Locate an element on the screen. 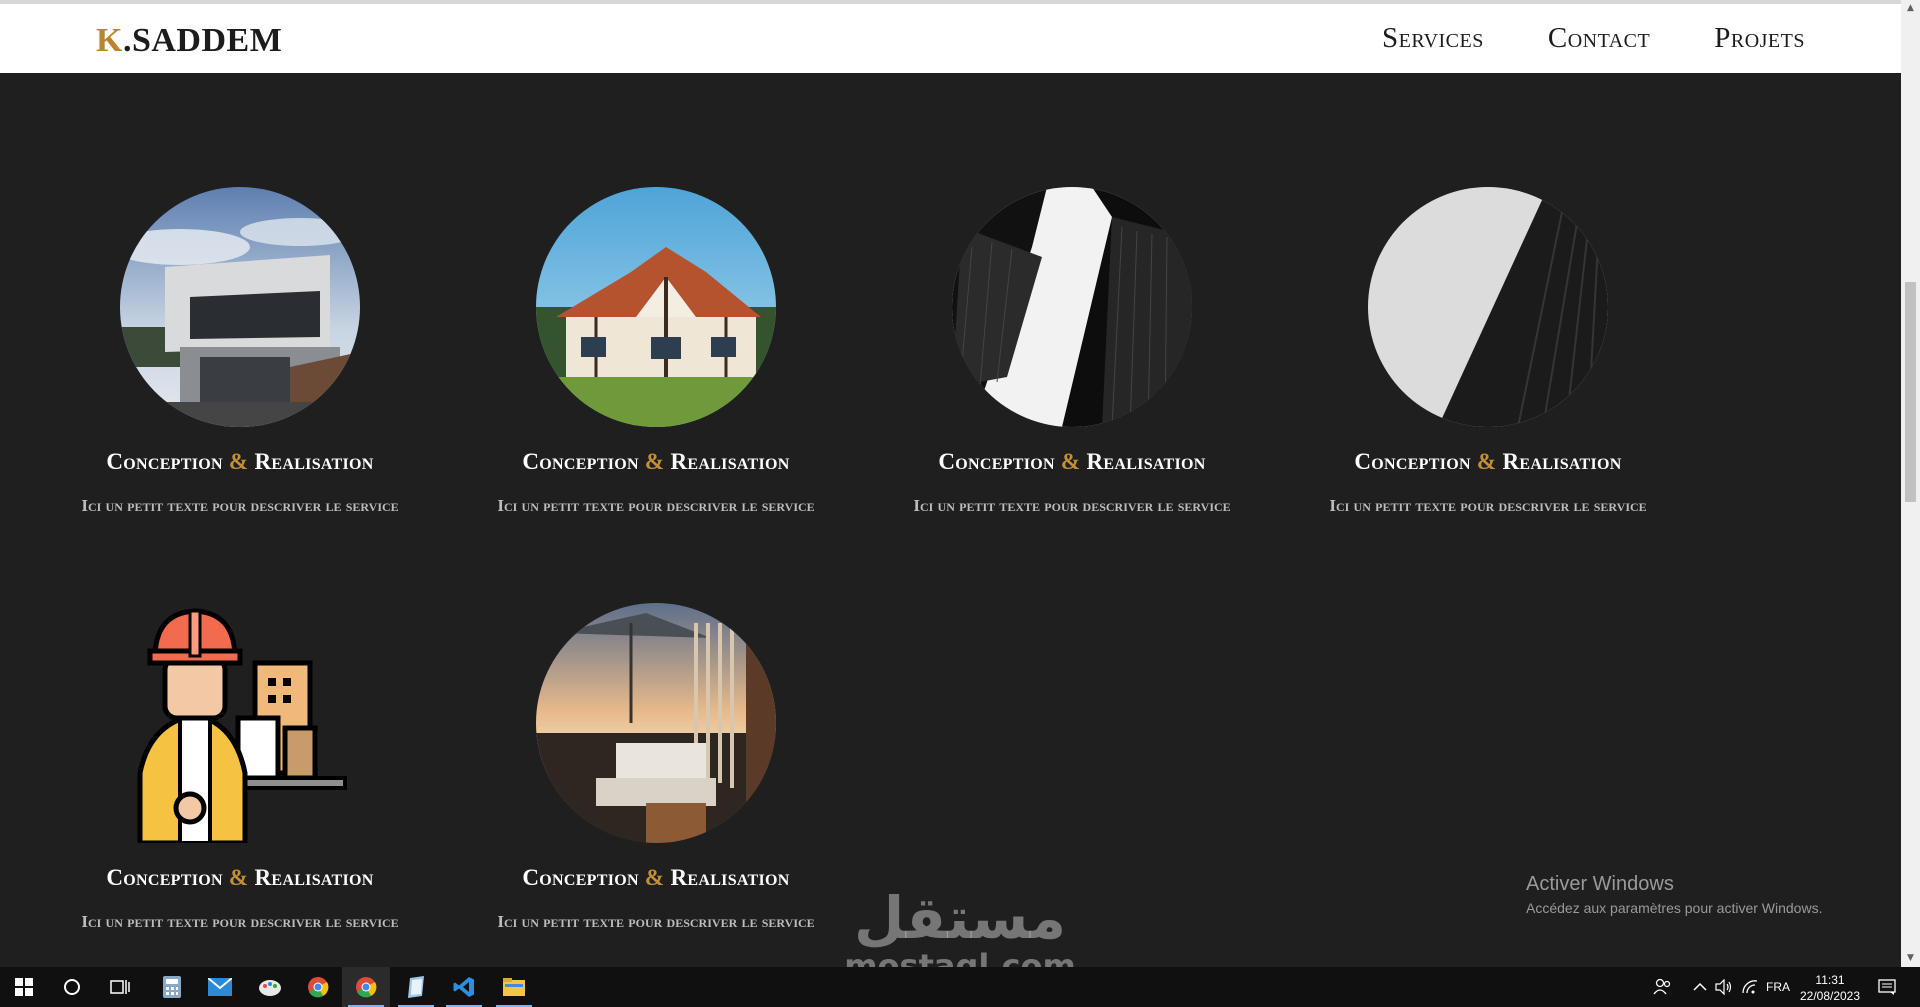 The height and width of the screenshot is (1007, 1920). notepad-icon is located at coordinates (416, 987).